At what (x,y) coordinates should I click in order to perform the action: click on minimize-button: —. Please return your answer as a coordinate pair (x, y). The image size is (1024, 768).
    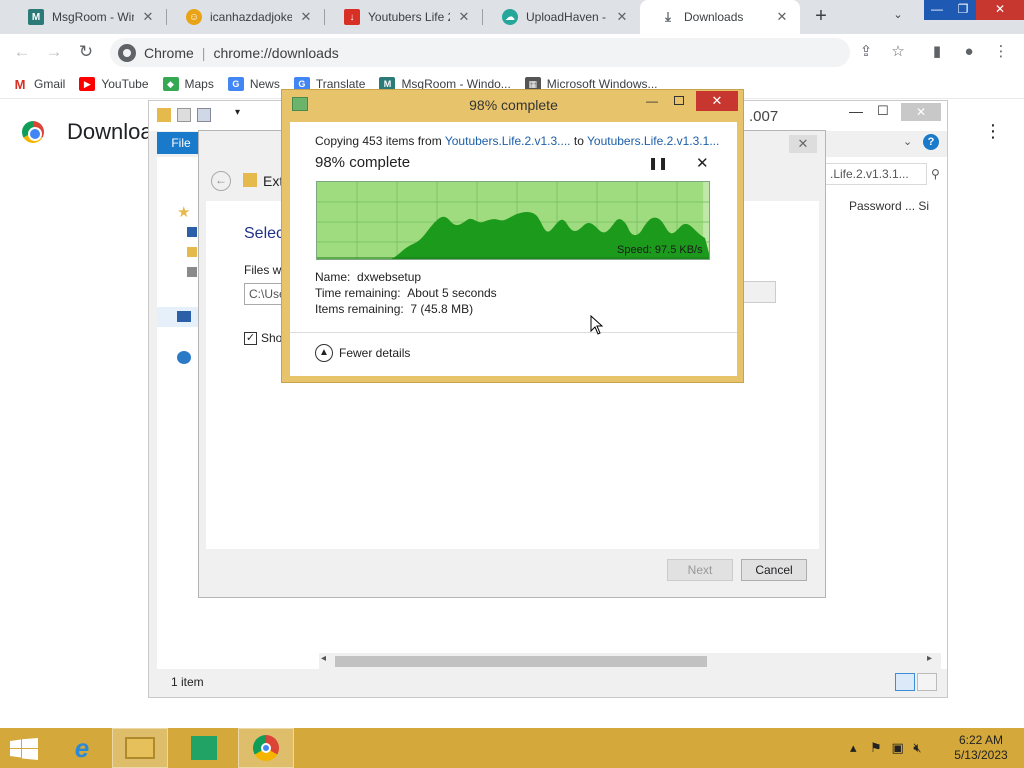
    Looking at the image, I should click on (937, 10).